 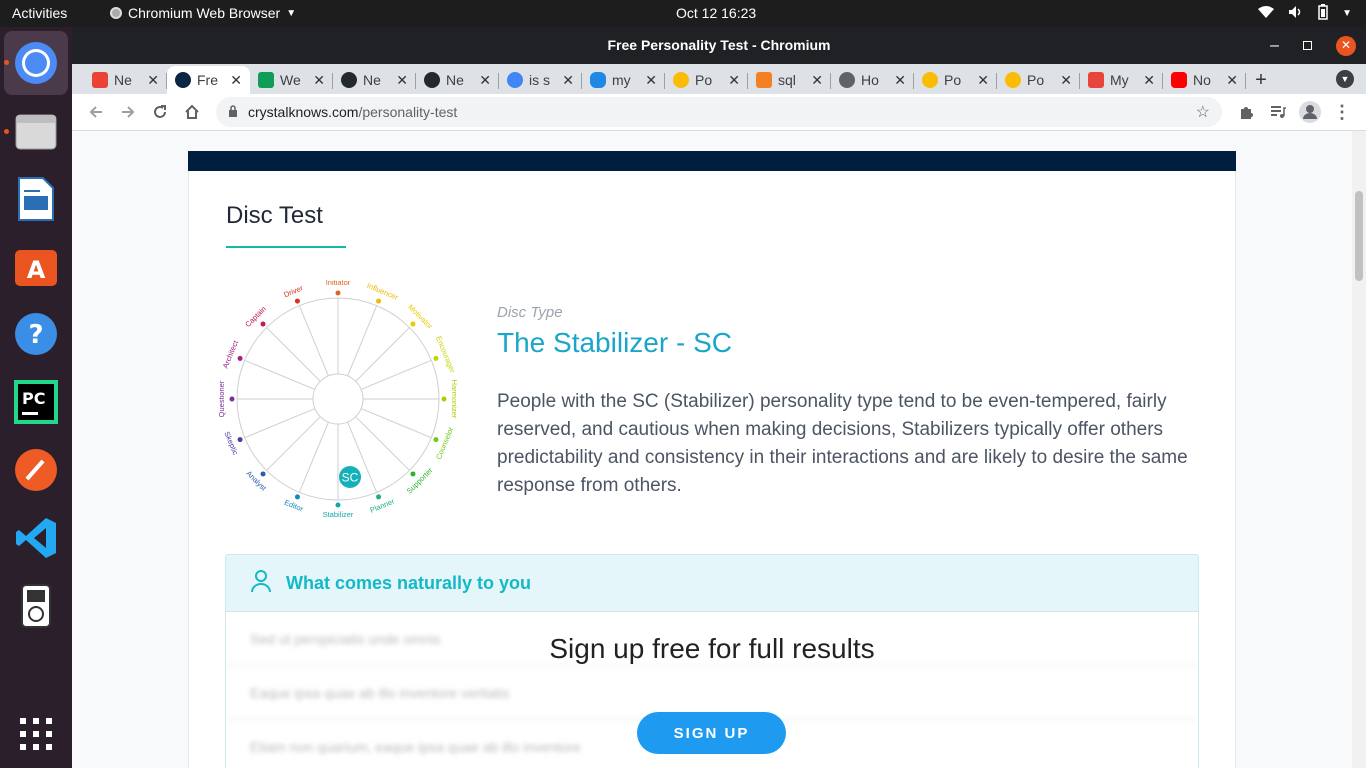 What do you see at coordinates (930, 80) in the screenshot?
I see `colorful-favicon-icon` at bounding box center [930, 80].